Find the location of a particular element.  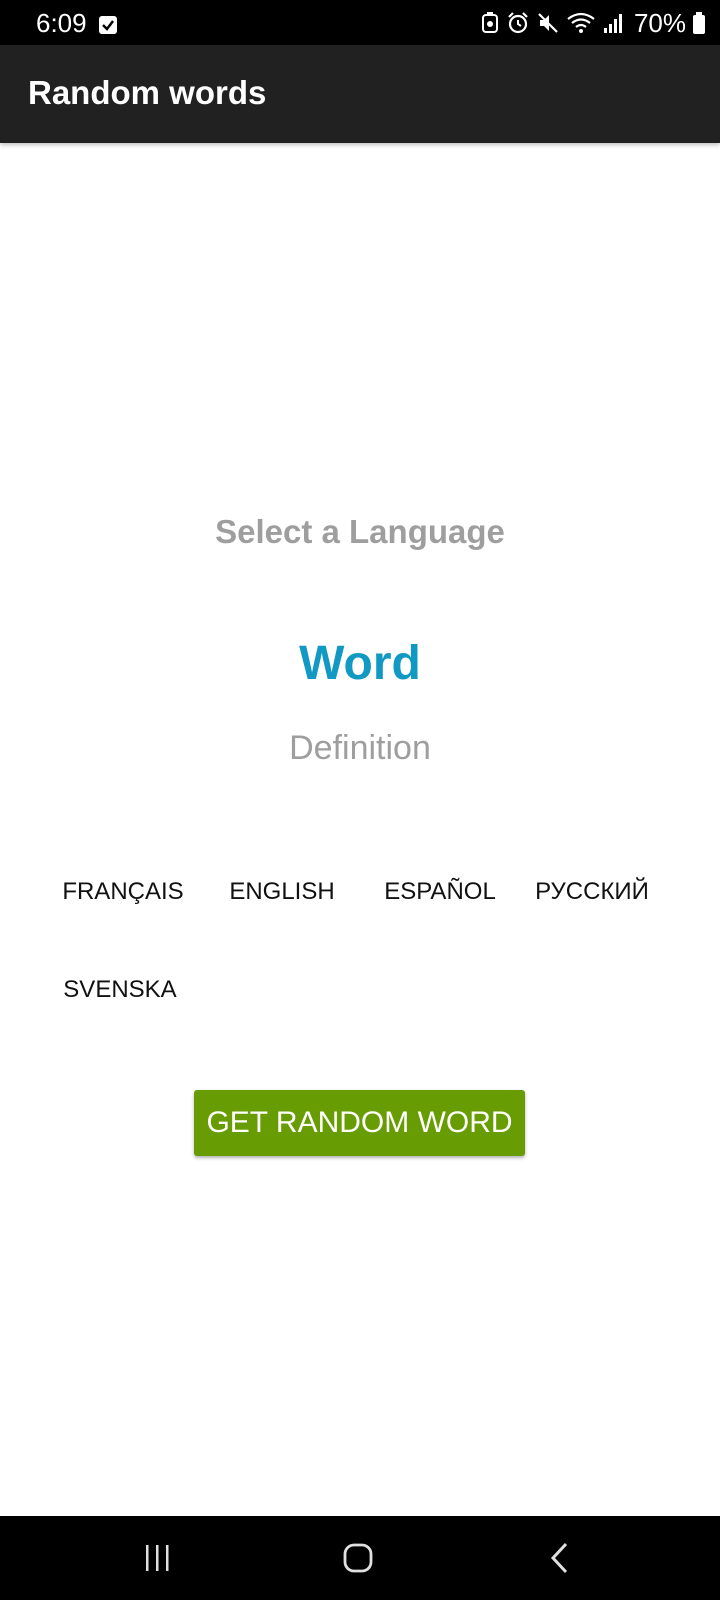

home-icon is located at coordinates (358, 1558).